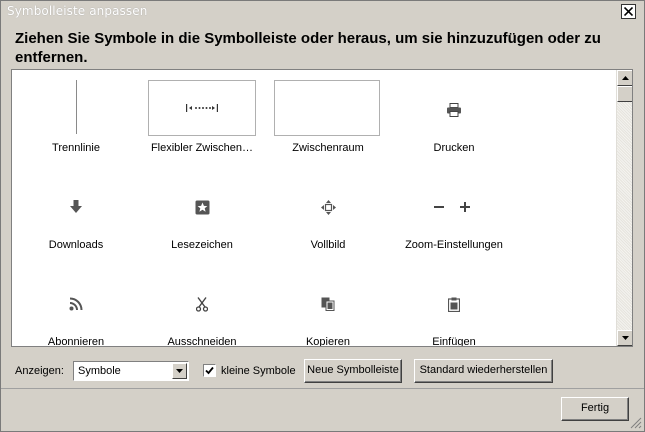 The width and height of the screenshot is (645, 432). Describe the element at coordinates (202, 341) in the screenshot. I see `palette-item-label: Ausschneiden` at that location.